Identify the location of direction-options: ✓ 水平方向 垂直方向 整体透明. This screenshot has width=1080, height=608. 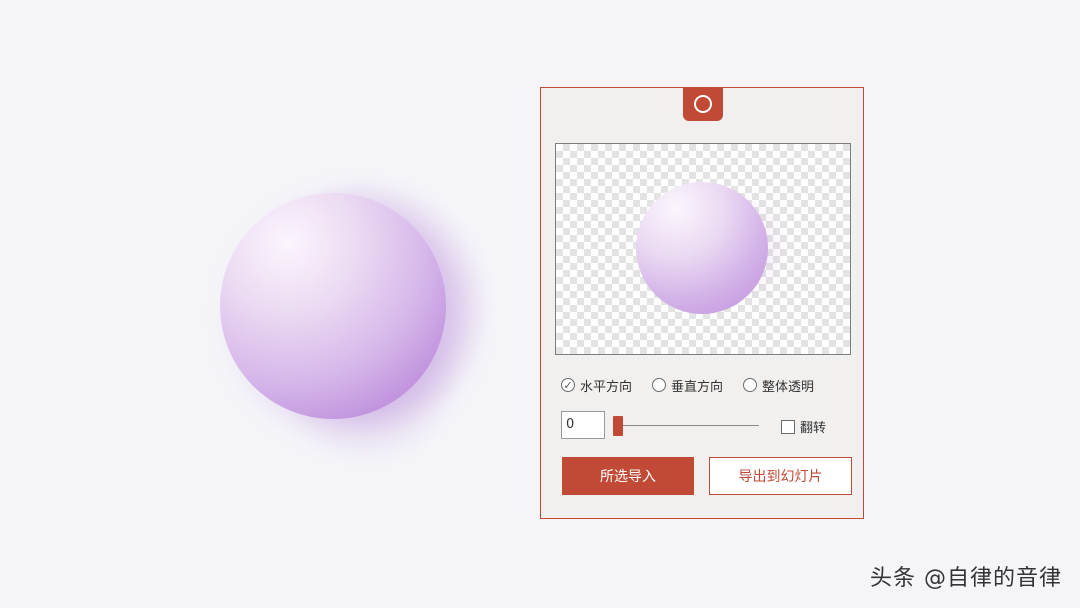
(687, 385).